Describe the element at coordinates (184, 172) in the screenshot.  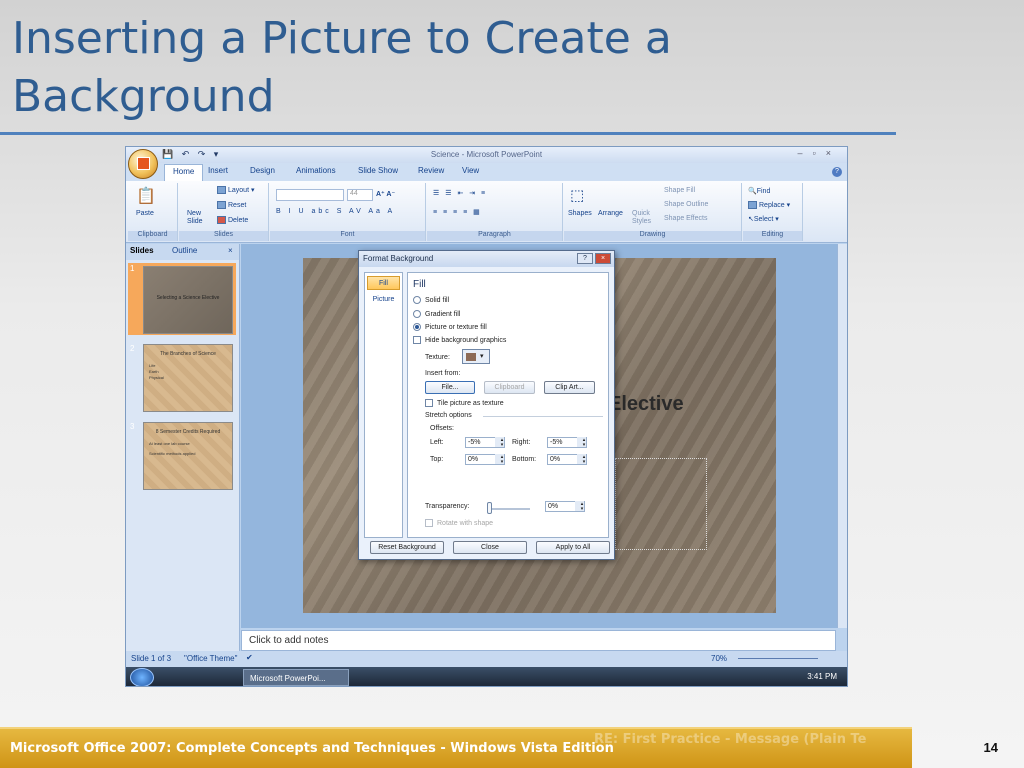
I see `tab-home: Home` at that location.